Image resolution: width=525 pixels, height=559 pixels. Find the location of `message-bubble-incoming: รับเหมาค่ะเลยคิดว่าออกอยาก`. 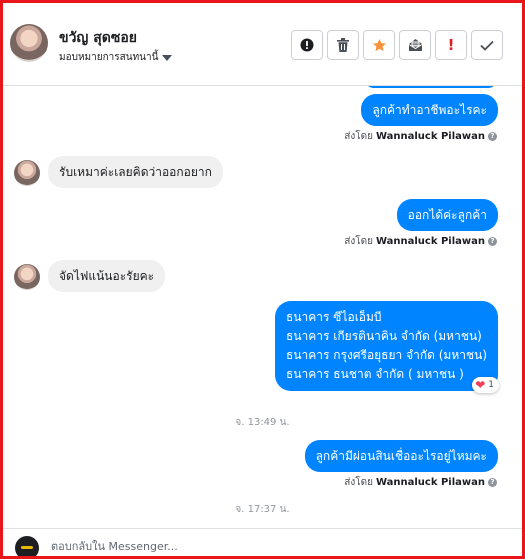

message-bubble-incoming: รับเหมาค่ะเลยคิดว่าออกอยาก is located at coordinates (135, 172).